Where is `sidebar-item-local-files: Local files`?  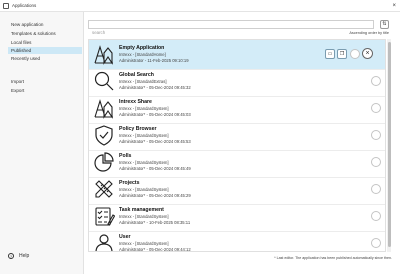
sidebar-item-local-files: Local files is located at coordinates (45, 42).